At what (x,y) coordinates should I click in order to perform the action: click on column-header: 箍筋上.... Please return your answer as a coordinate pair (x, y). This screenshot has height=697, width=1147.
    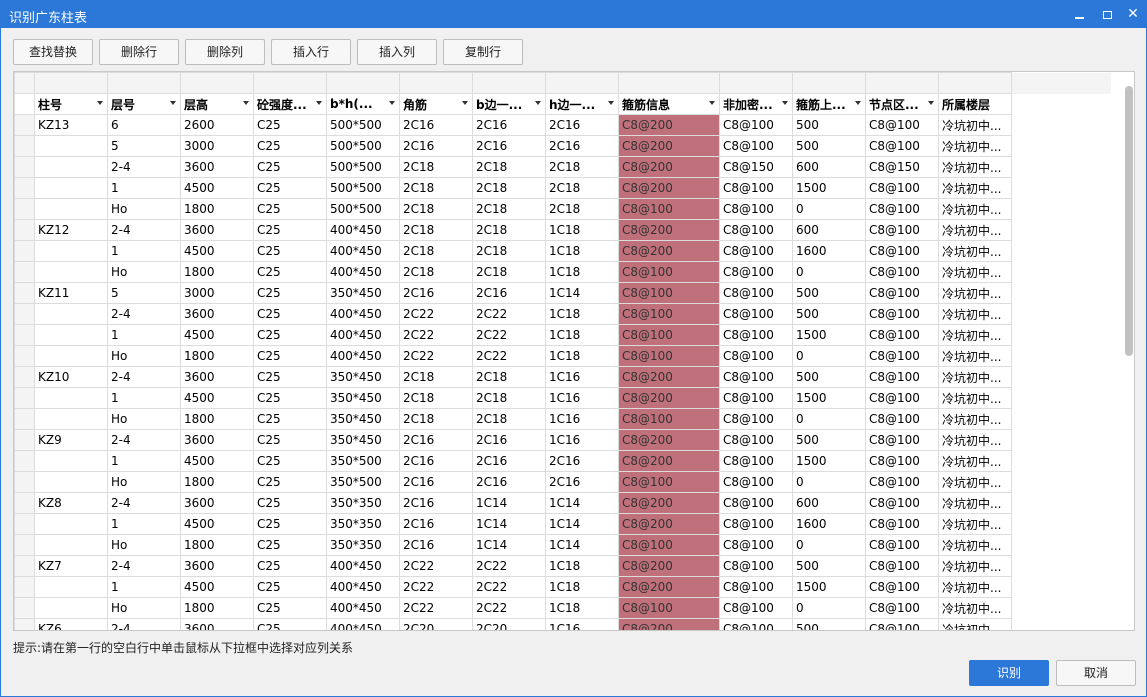
    Looking at the image, I should click on (829, 104).